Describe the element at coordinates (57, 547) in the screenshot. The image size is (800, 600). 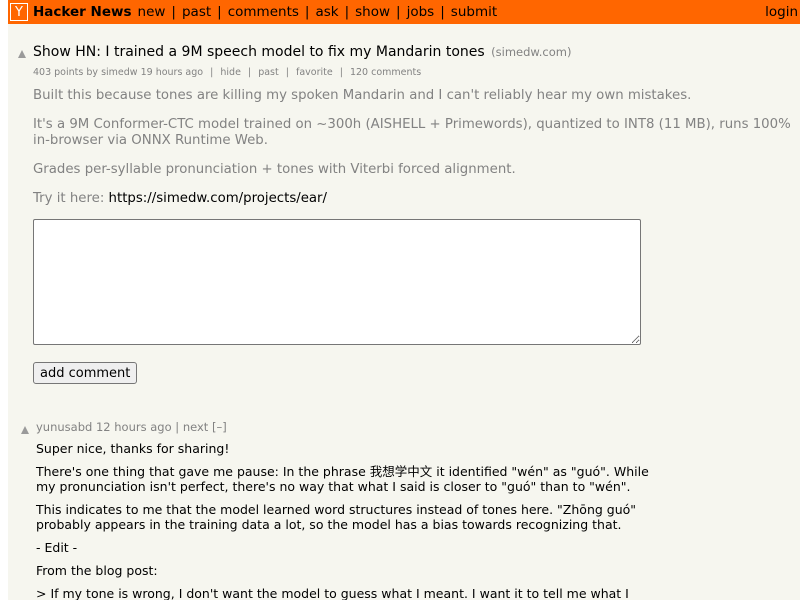
I see `comment-p4: - Edit -` at that location.